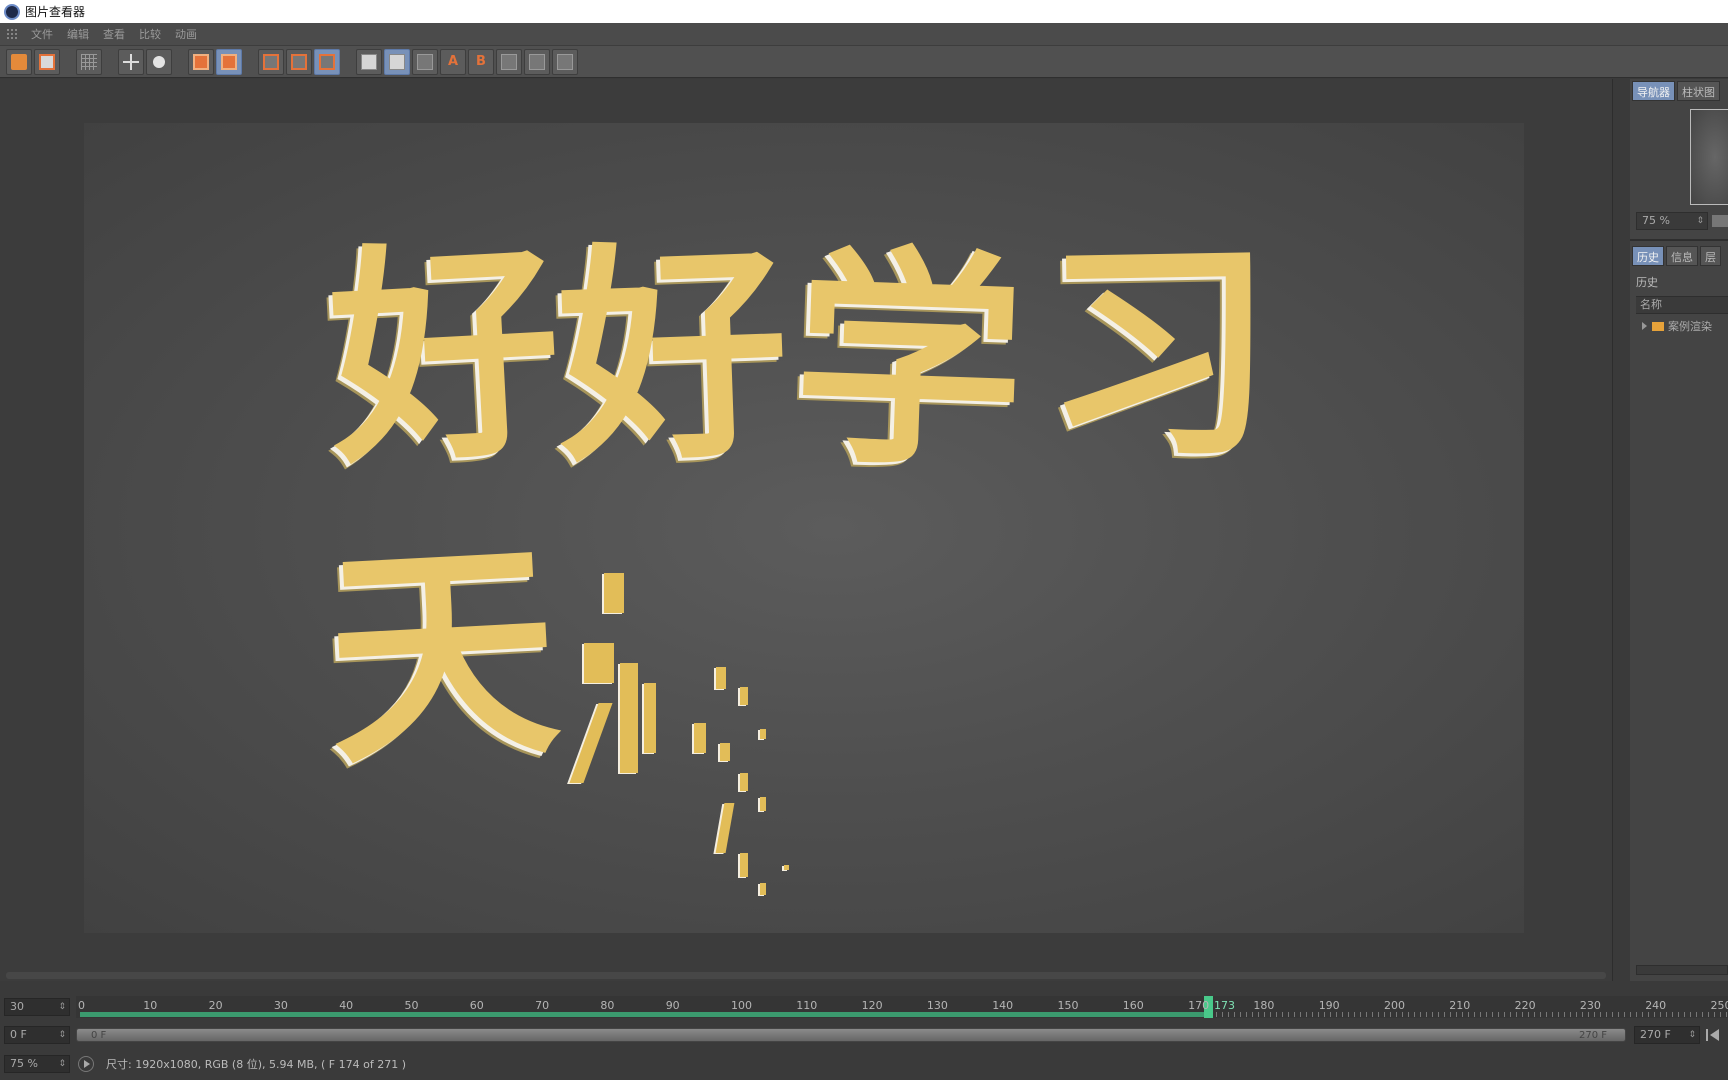 The width and height of the screenshot is (1728, 1080). I want to click on menu-compare: 比较, so click(150, 34).